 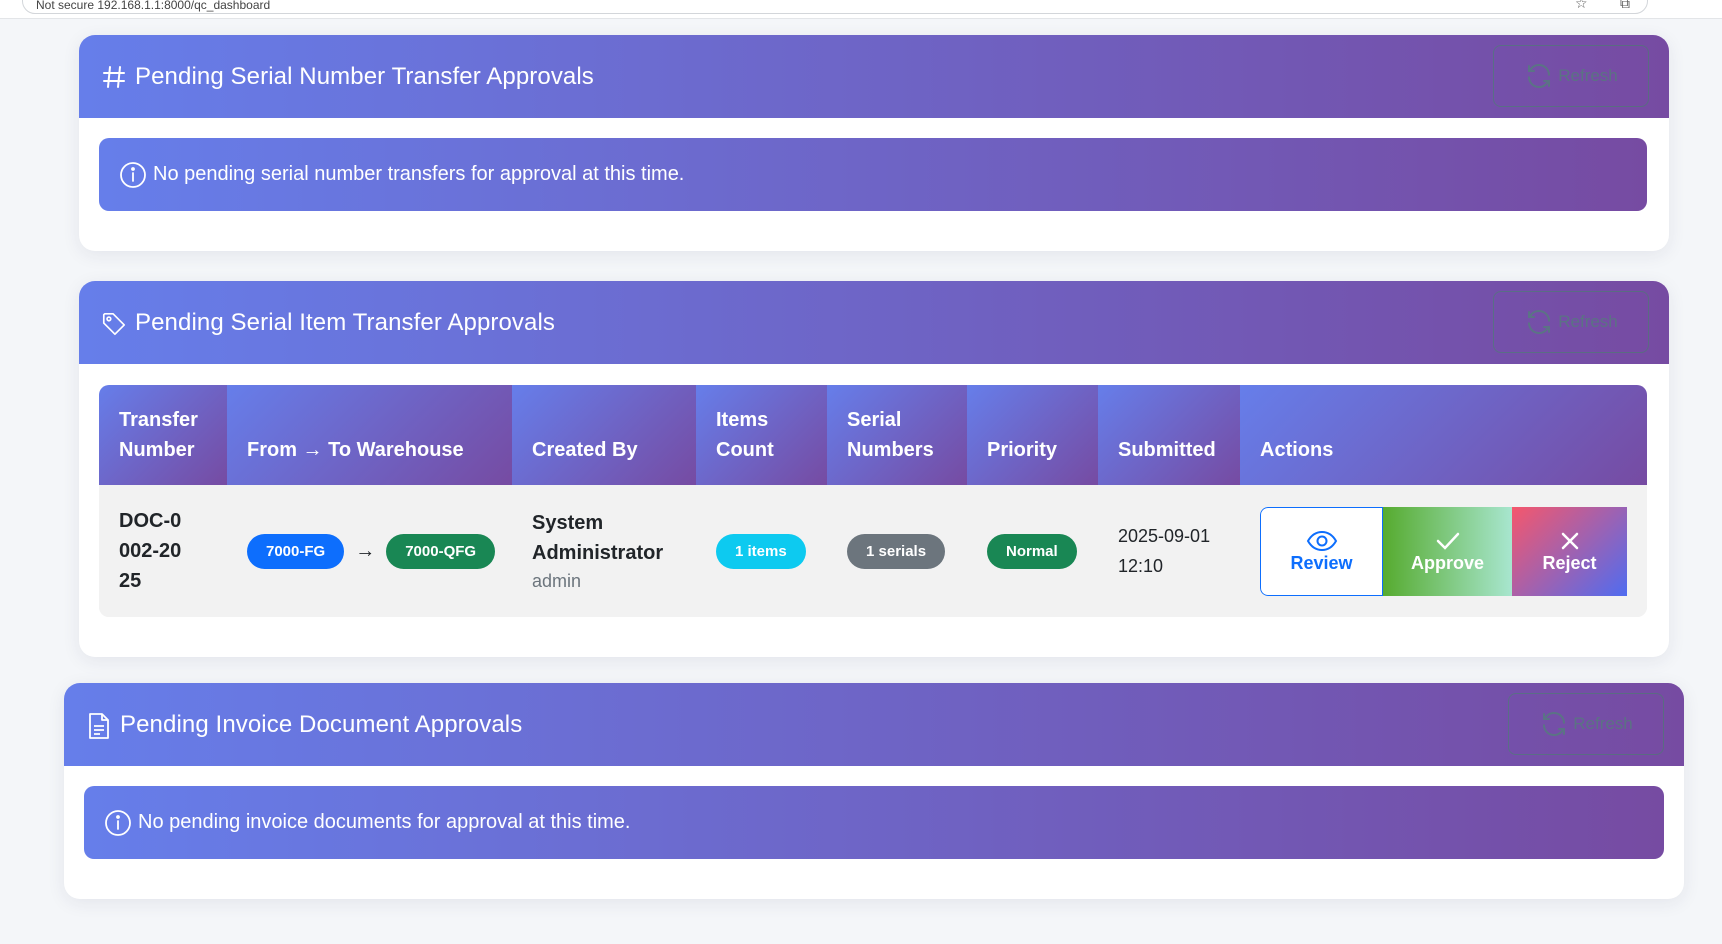 I want to click on column-header: From → To Warehouse, so click(x=369, y=435).